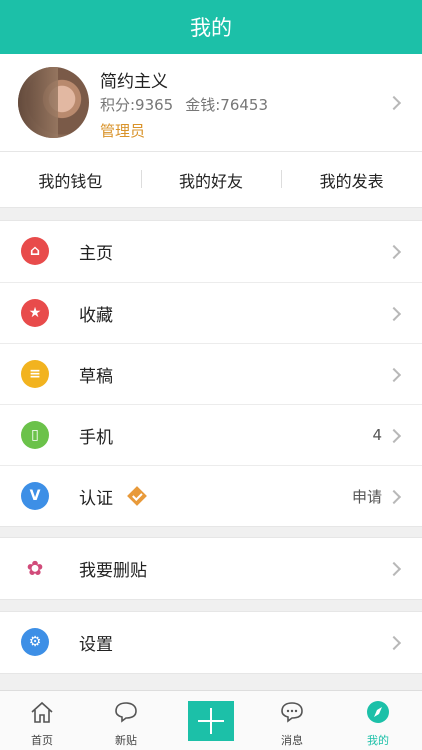 This screenshot has height=750, width=422. Describe the element at coordinates (42, 712) in the screenshot. I see `home-icon` at that location.